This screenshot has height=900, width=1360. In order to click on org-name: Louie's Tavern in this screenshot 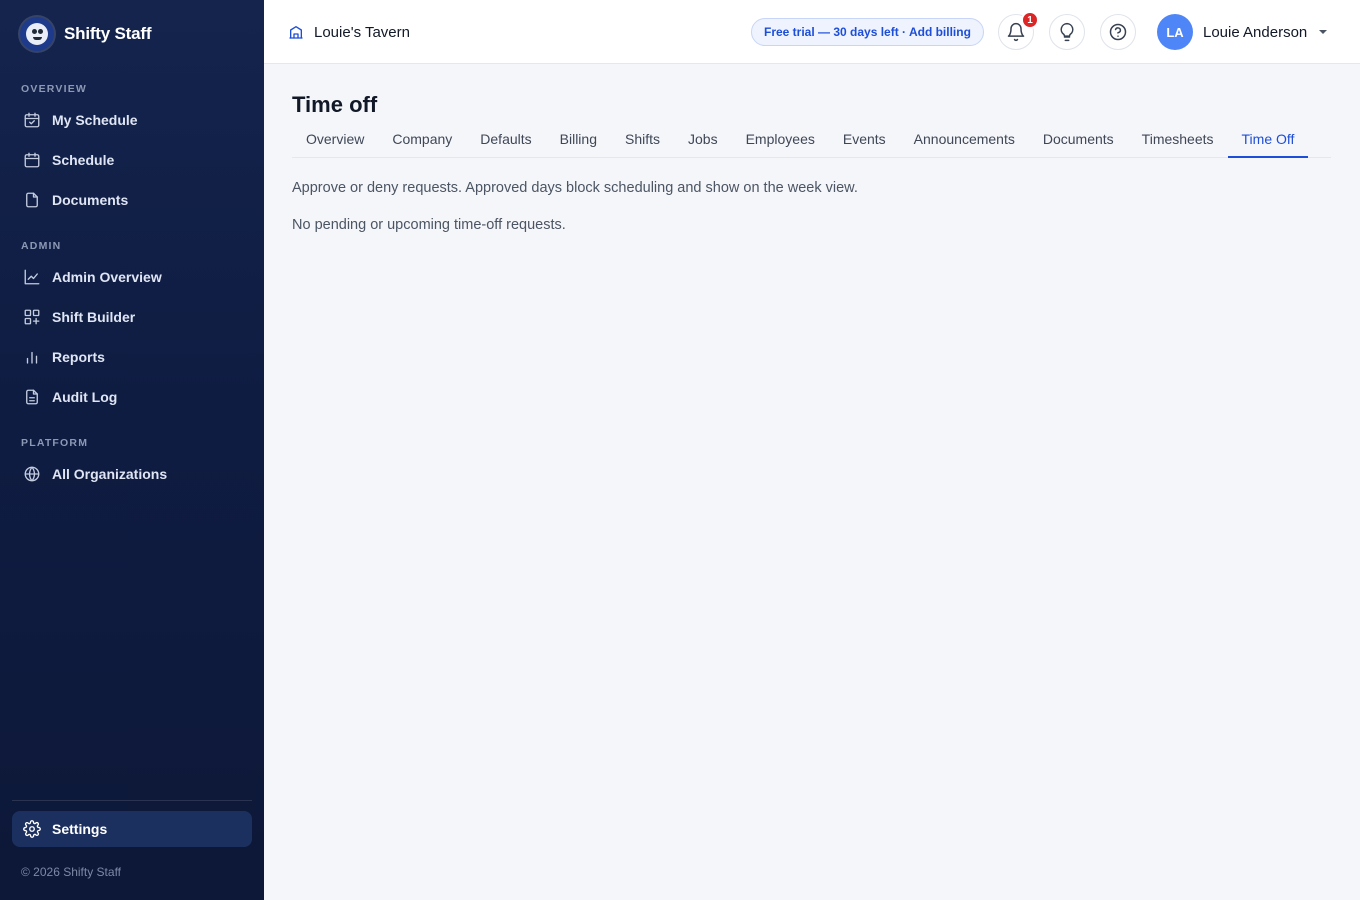, I will do `click(362, 32)`.